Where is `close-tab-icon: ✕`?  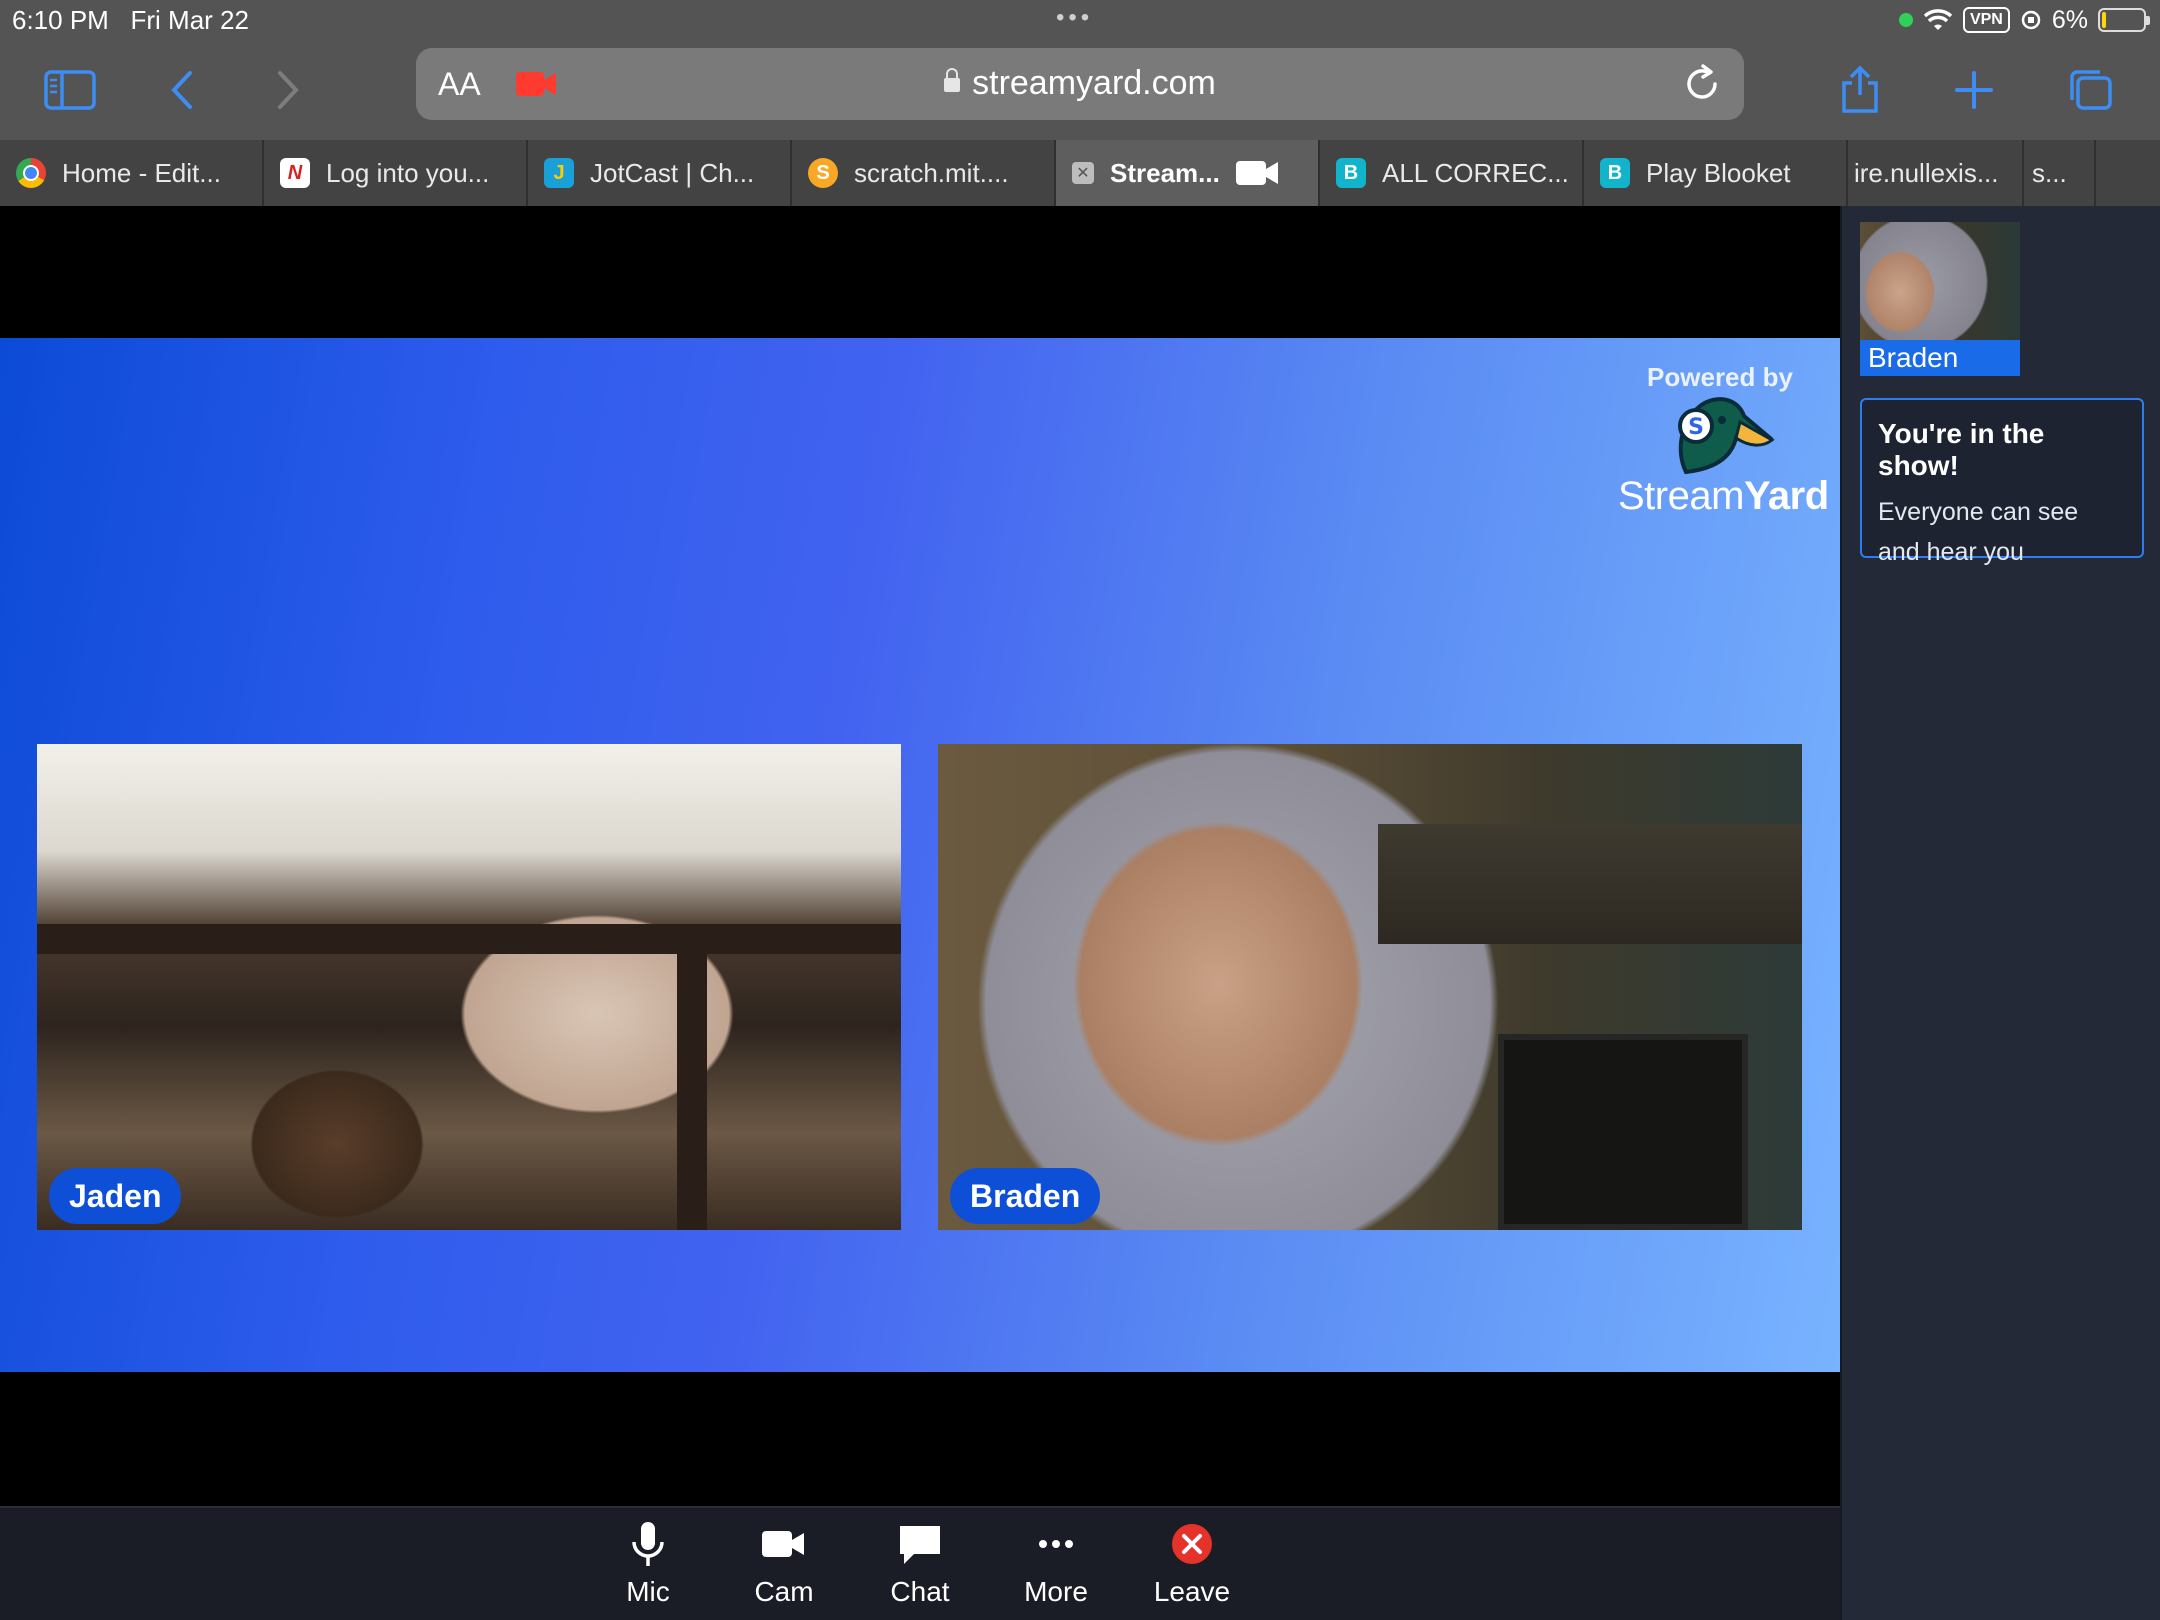
close-tab-icon: ✕ is located at coordinates (1083, 173).